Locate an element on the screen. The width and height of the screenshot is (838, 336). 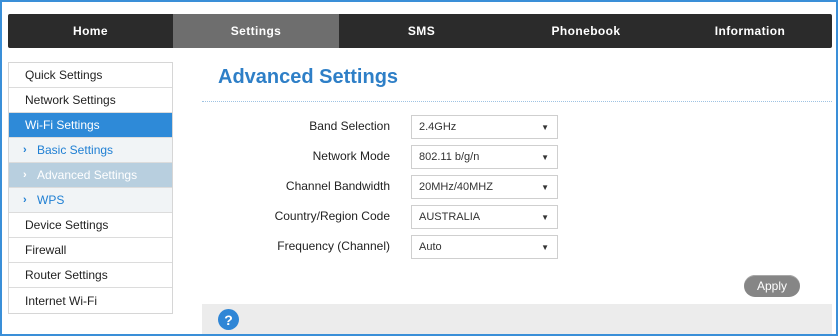
channel-bandwidth-select: 20MHz/40MHZ ▼ is located at coordinates (484, 187).